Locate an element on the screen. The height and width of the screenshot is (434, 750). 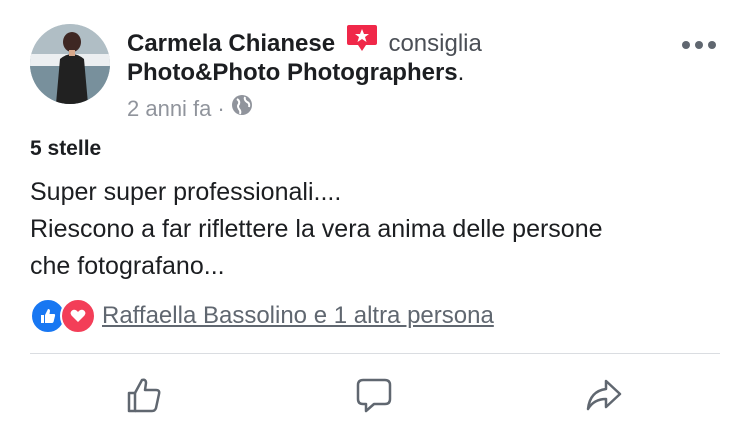
share-button is located at coordinates (604, 395).